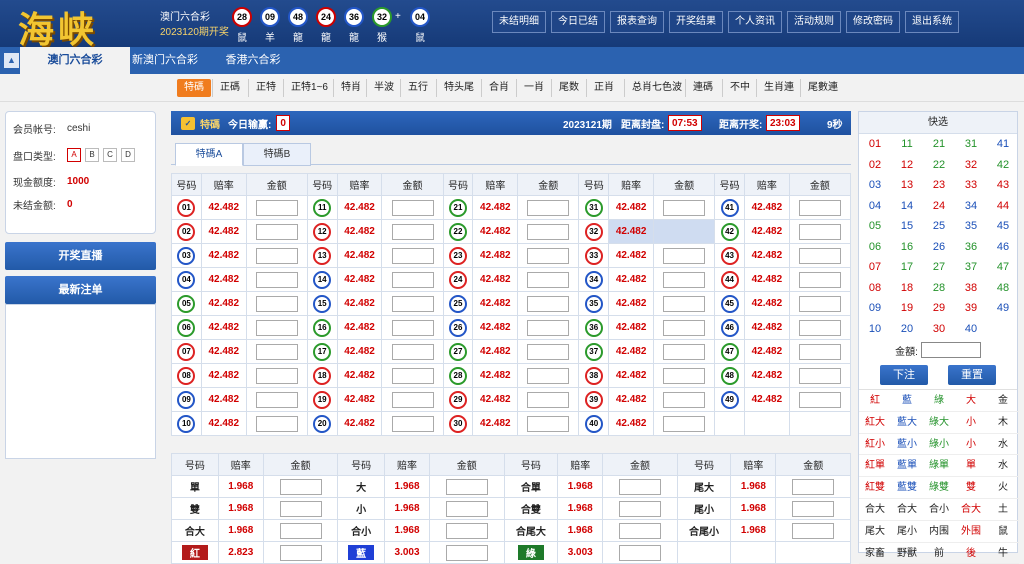  What do you see at coordinates (875, 423) in the screenshot?
I see `quick-category: 紅大` at bounding box center [875, 423].